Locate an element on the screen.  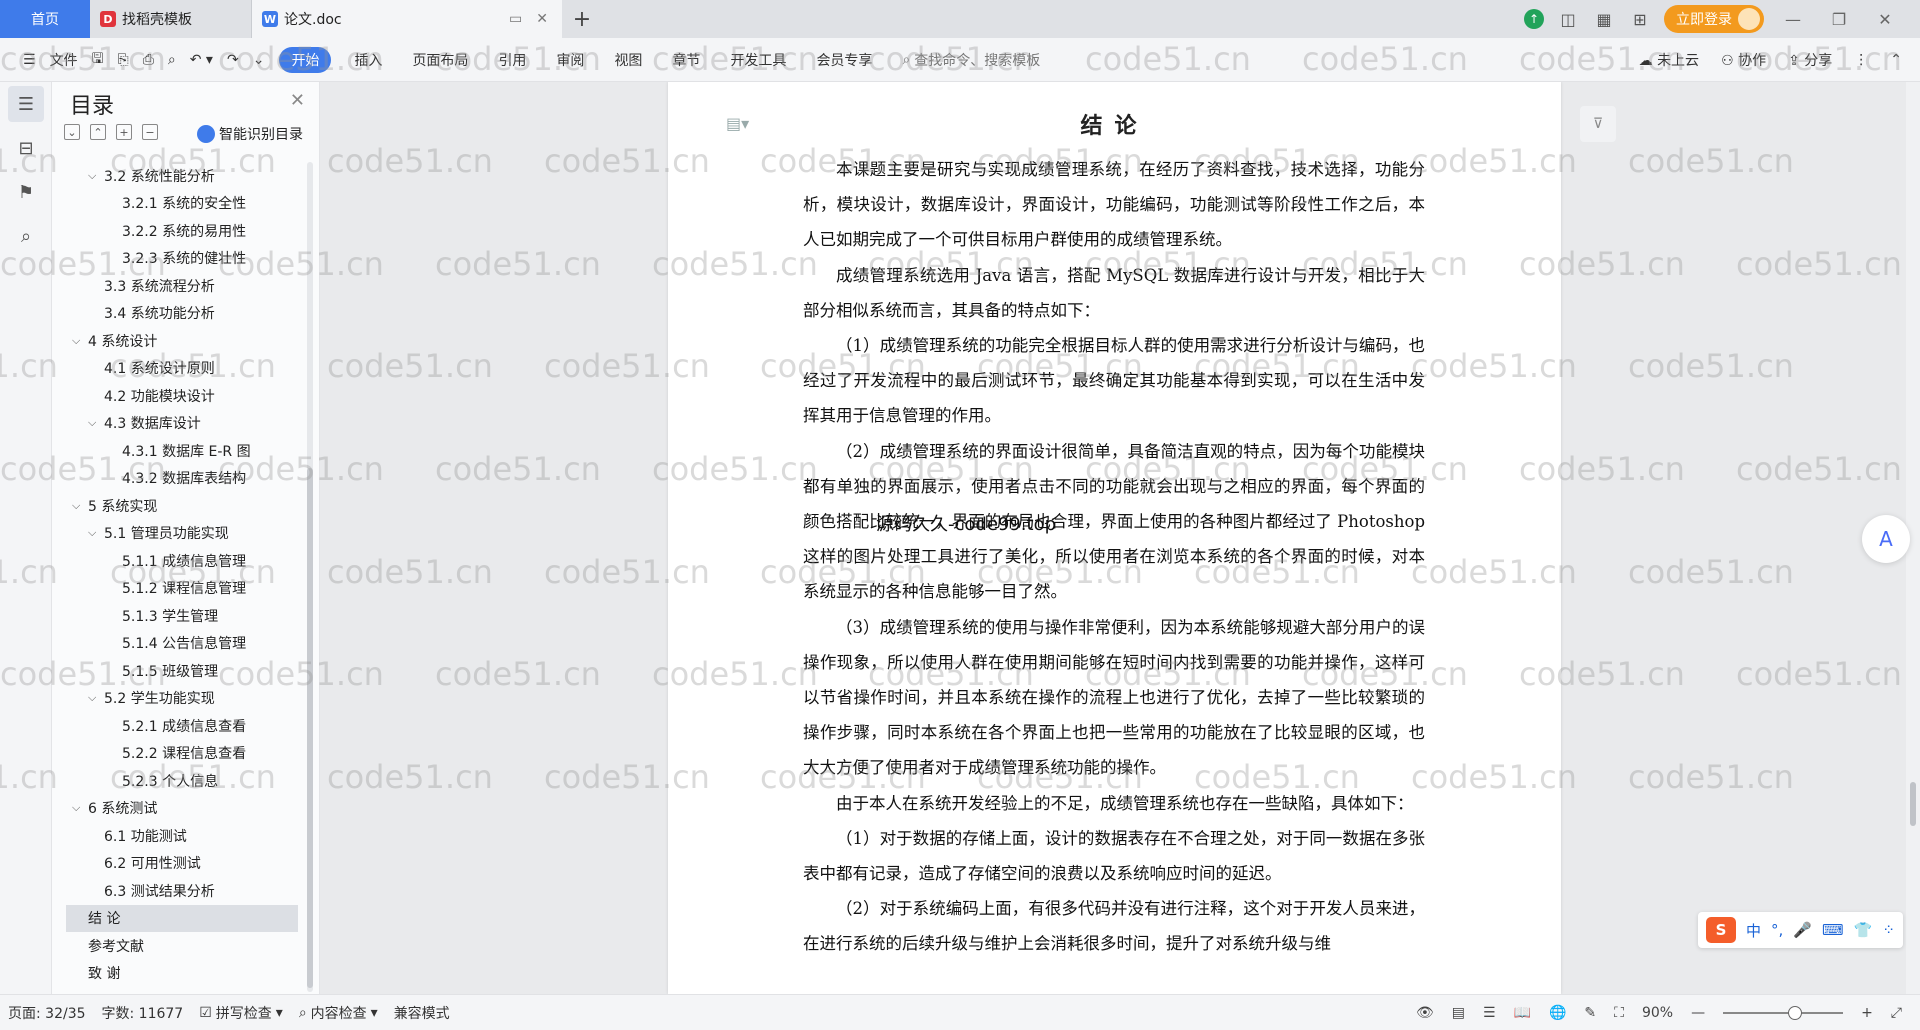
command-search: ⌕ 查找命令、搜索模板 is located at coordinates (971, 60).